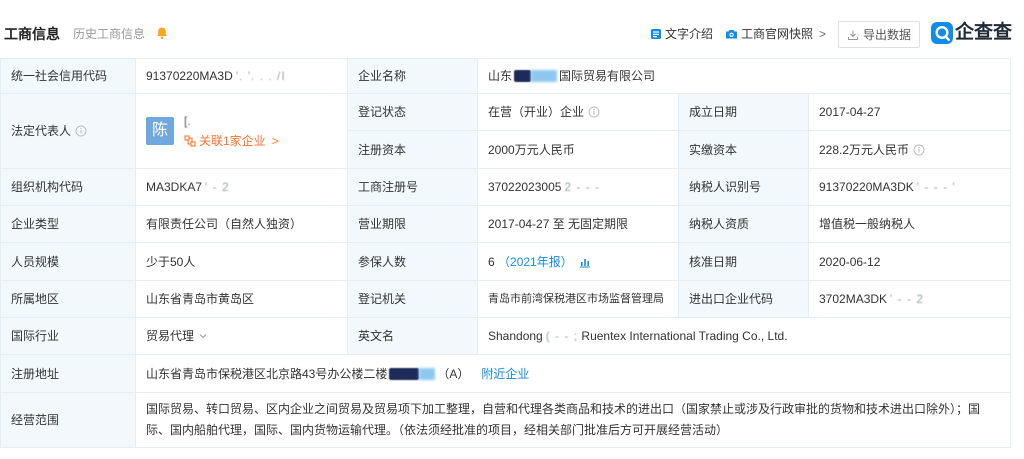 Image resolution: width=1024 pixels, height=459 pixels. I want to click on label-reg-authority: 登记机关, so click(412, 299).